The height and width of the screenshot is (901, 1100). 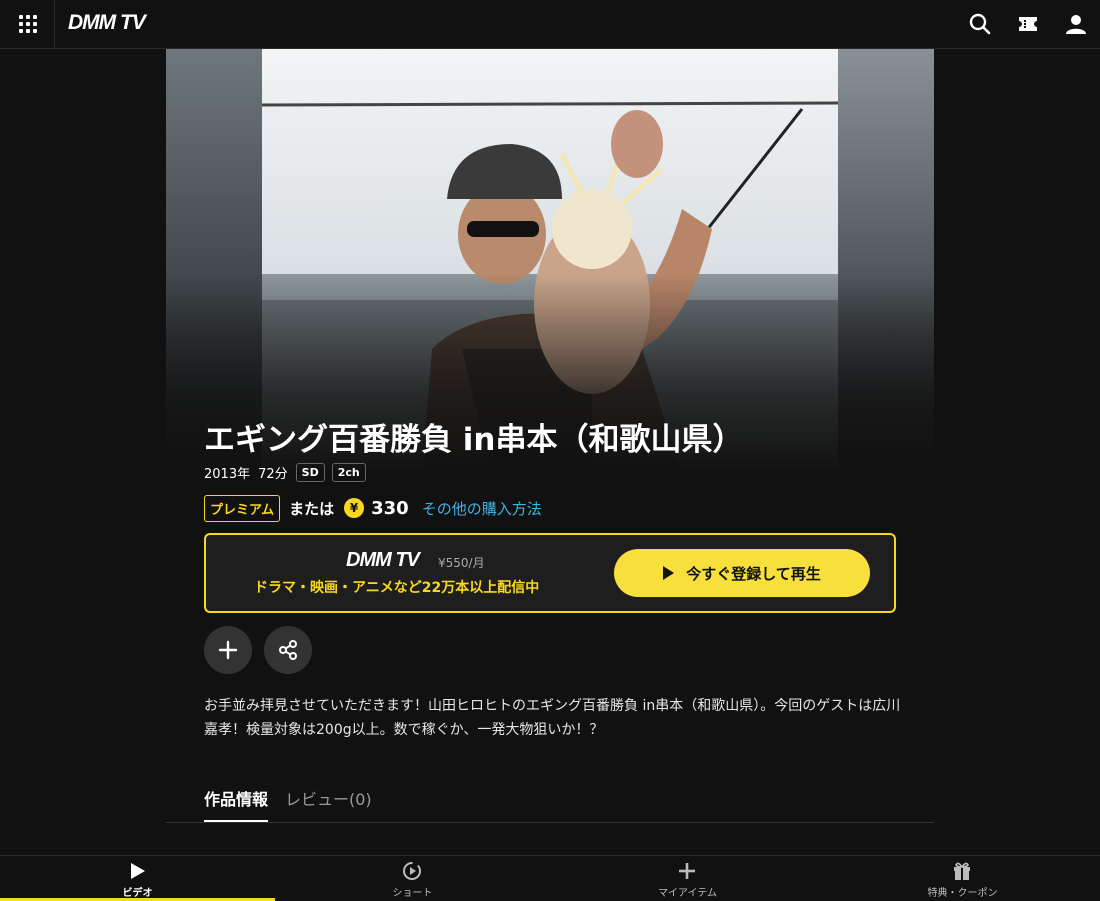 I want to click on subscribe-play-button: 今すぐ登録して再生, so click(x=742, y=573).